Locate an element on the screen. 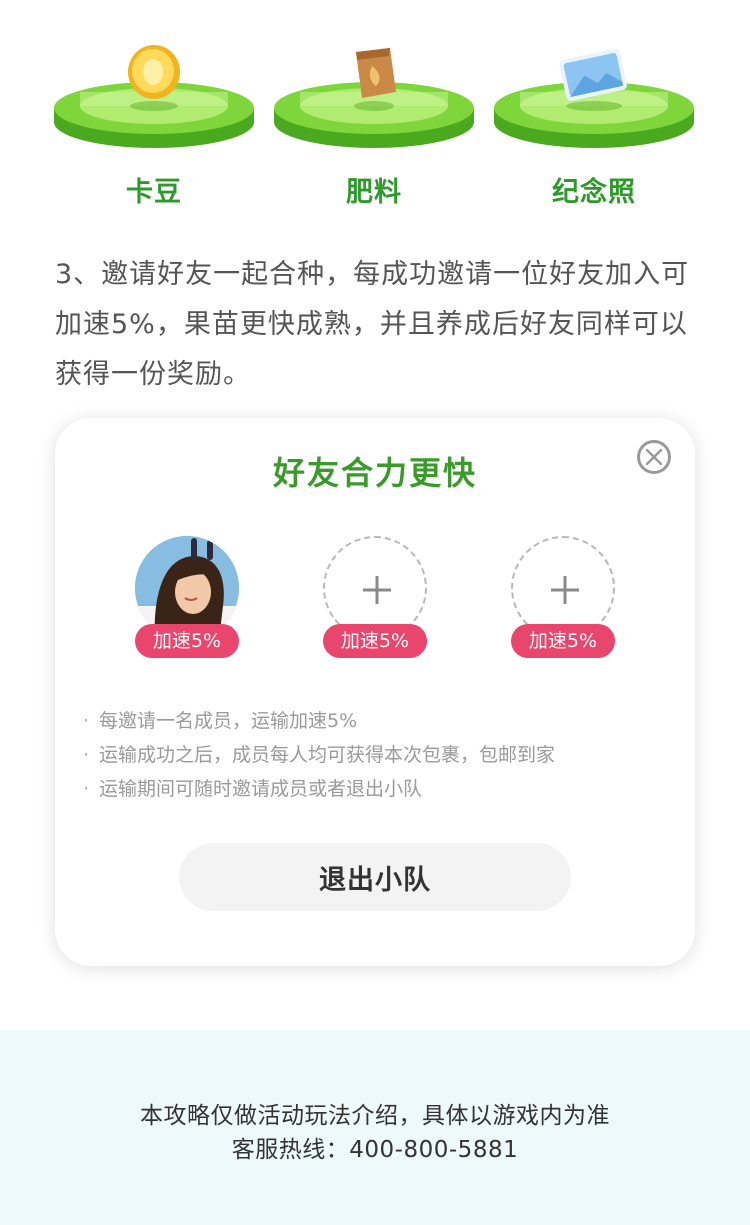 Image resolution: width=750 pixels, height=1225 pixels. reward-item-coin: 卡豆 is located at coordinates (154, 125).